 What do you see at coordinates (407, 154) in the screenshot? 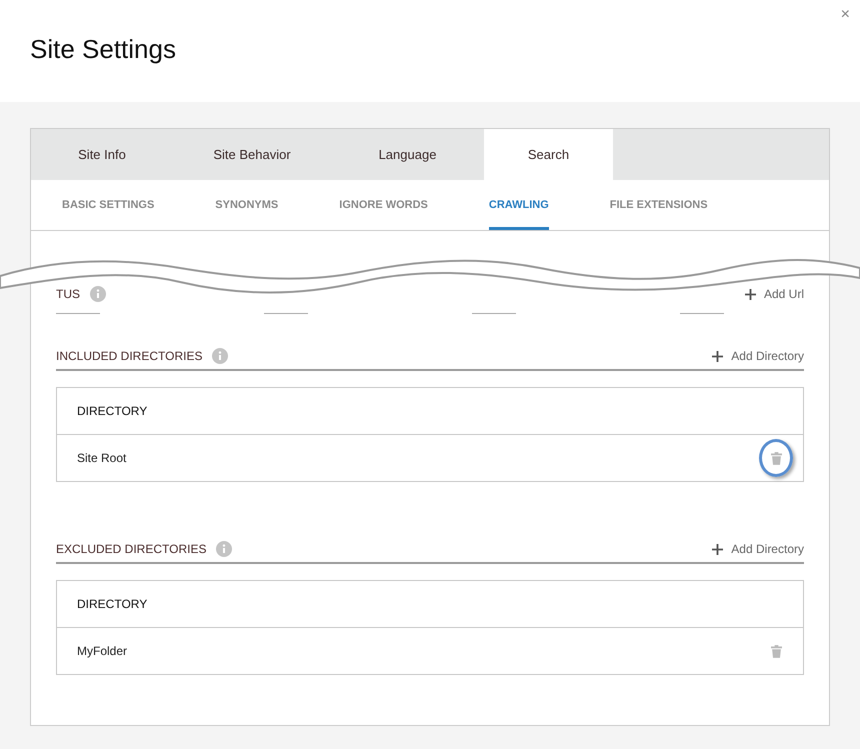
I see `tab: Language` at bounding box center [407, 154].